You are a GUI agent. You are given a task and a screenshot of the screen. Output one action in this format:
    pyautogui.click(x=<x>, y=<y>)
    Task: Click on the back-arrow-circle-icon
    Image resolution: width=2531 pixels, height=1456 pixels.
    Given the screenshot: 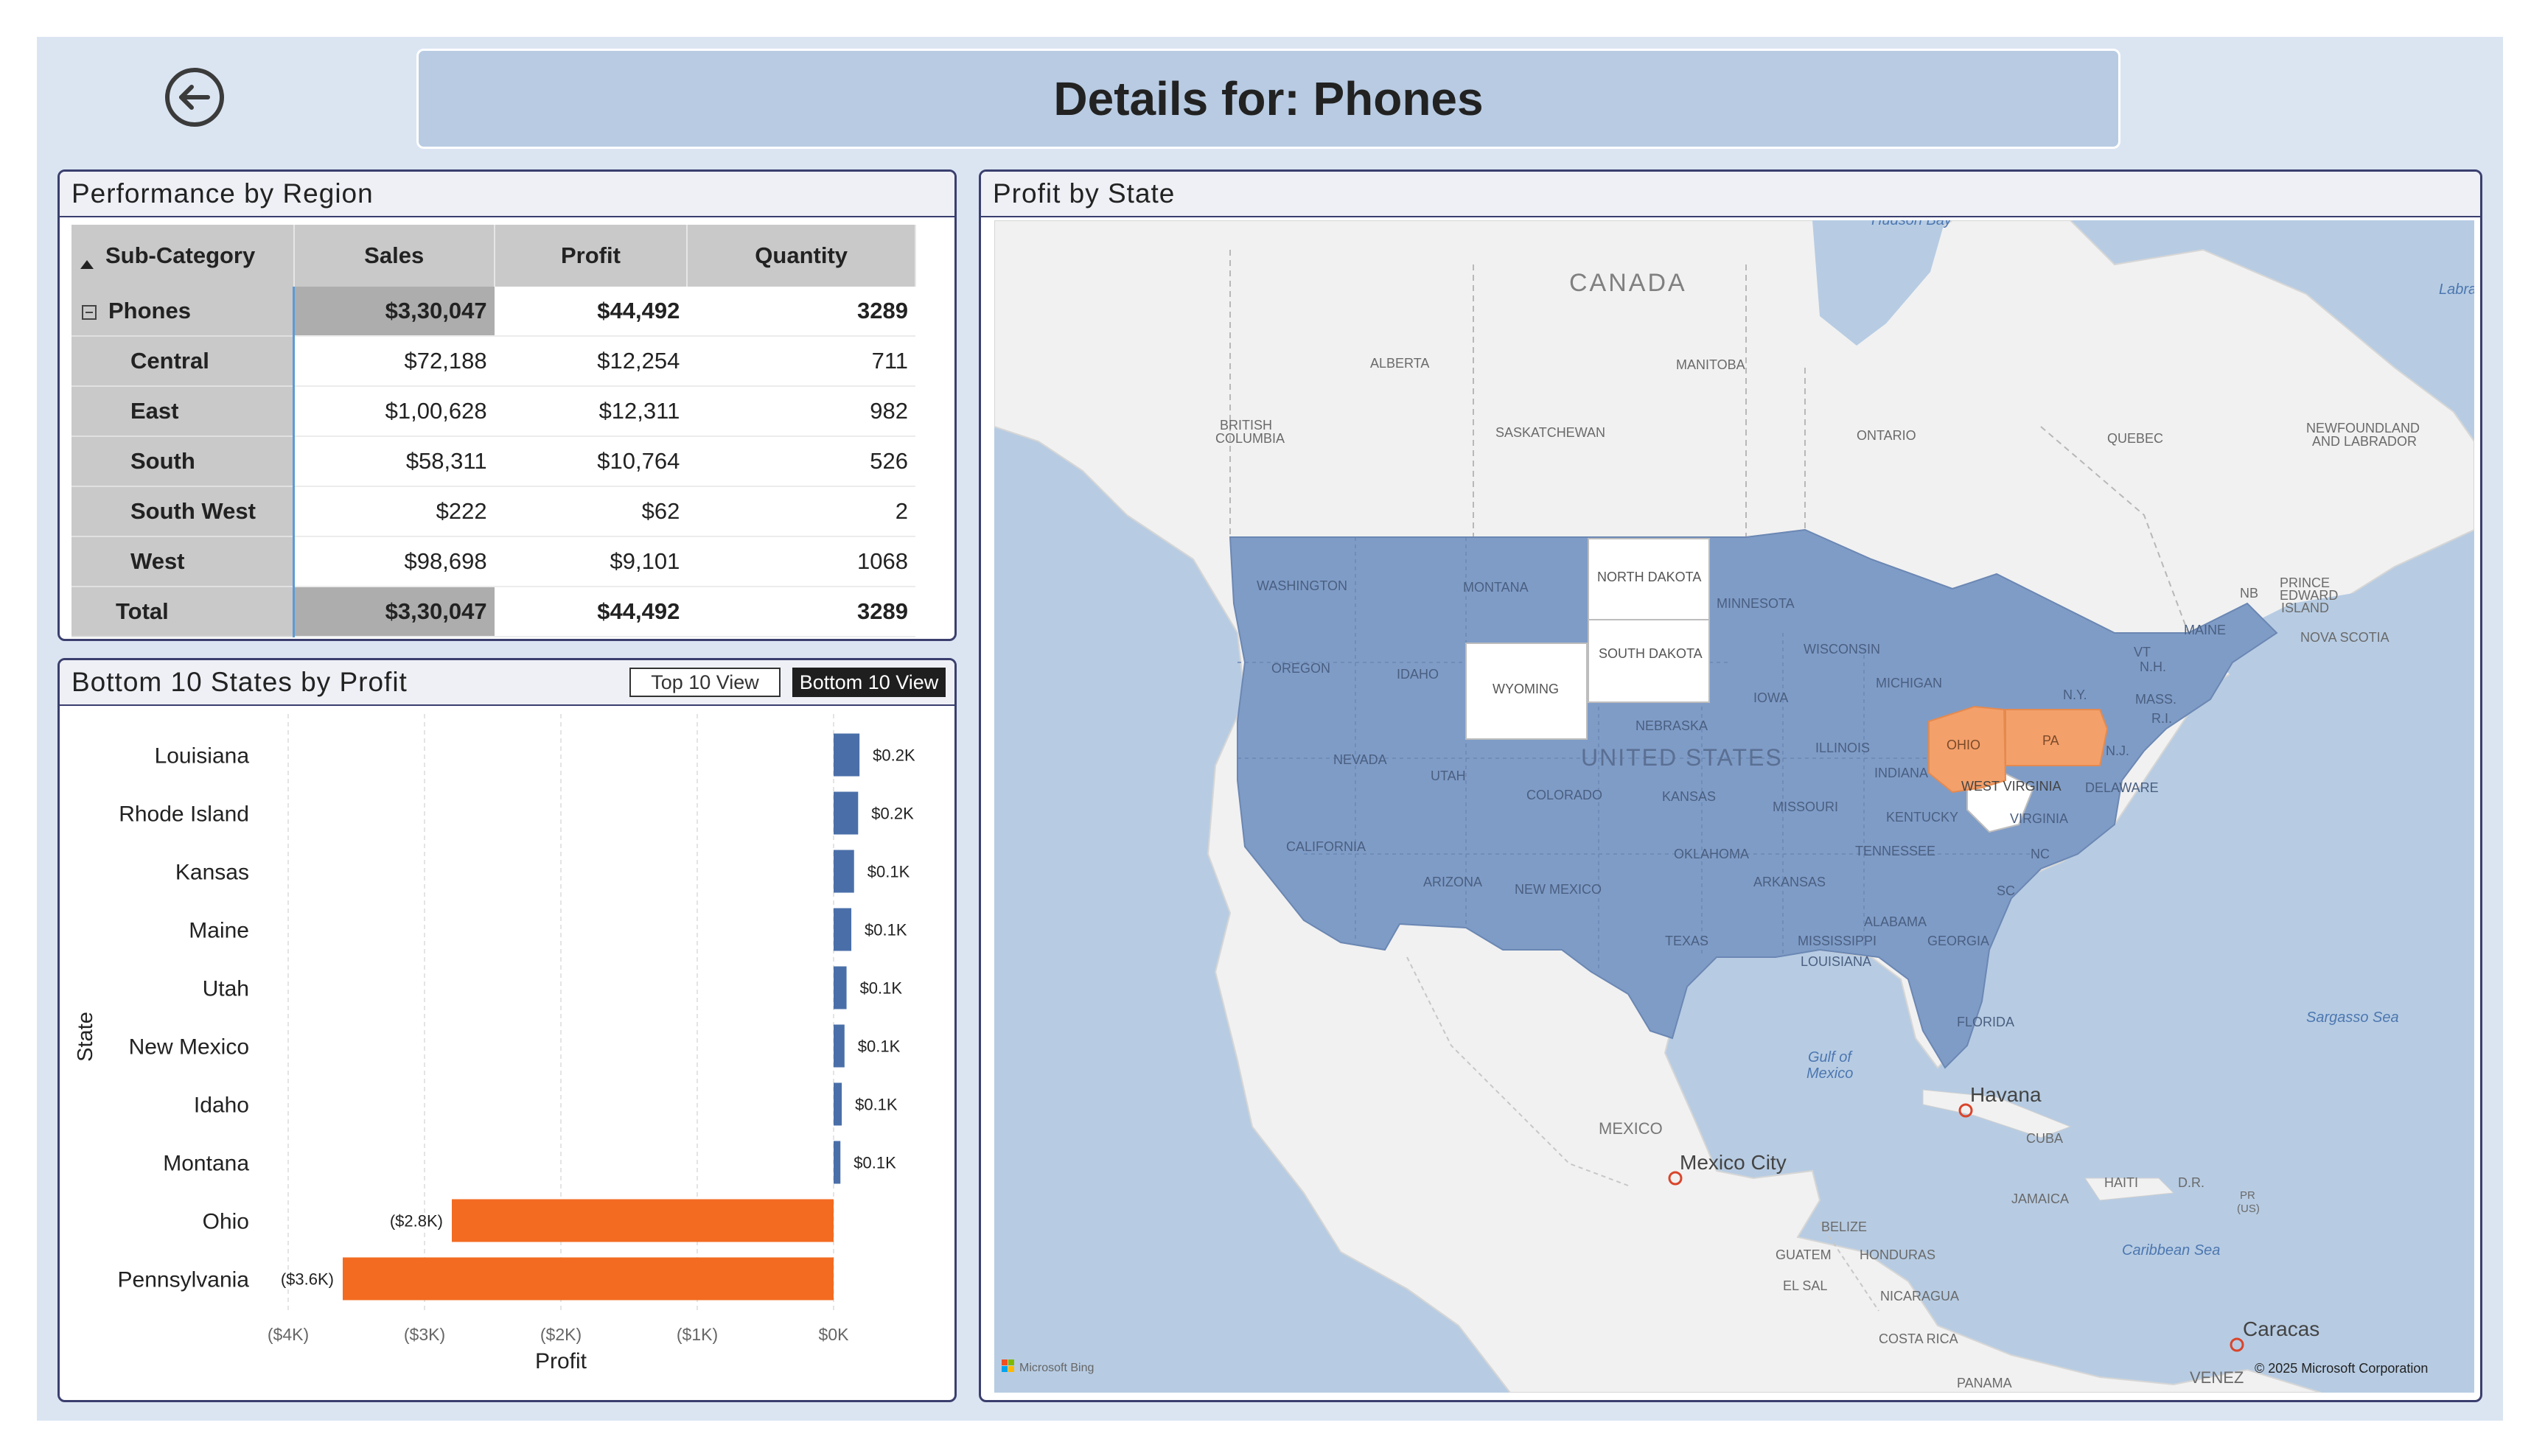 What is the action you would take?
    pyautogui.click(x=194, y=97)
    